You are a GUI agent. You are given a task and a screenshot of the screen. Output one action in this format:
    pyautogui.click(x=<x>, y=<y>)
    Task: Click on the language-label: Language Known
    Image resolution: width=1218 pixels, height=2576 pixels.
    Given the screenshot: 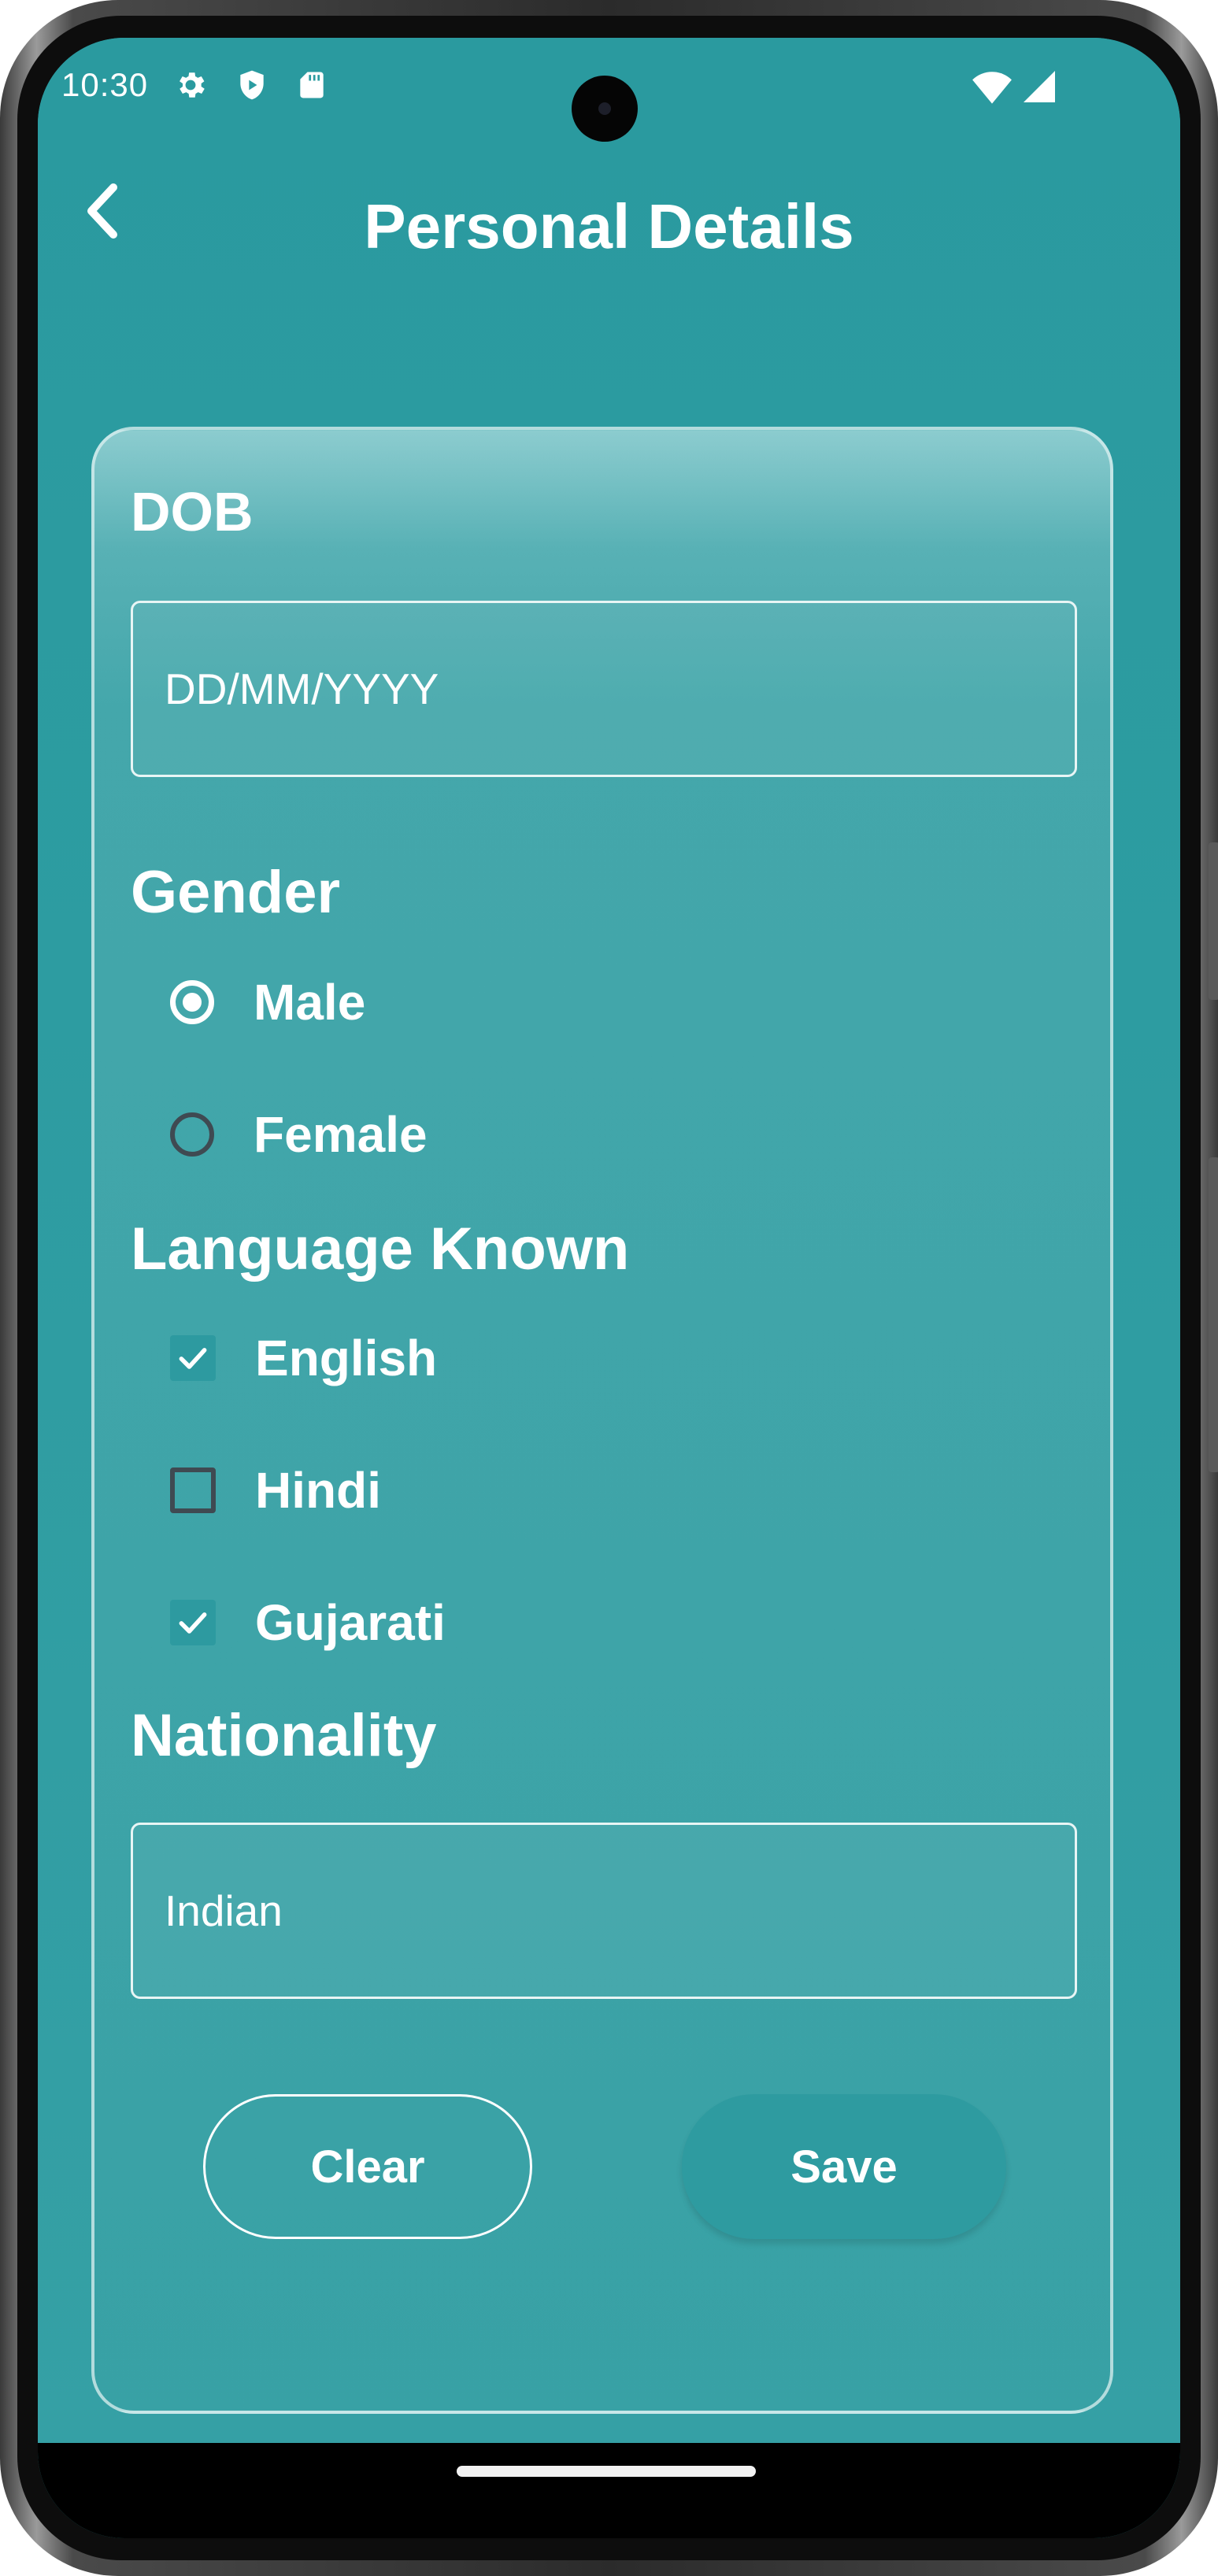 What is the action you would take?
    pyautogui.click(x=380, y=1249)
    